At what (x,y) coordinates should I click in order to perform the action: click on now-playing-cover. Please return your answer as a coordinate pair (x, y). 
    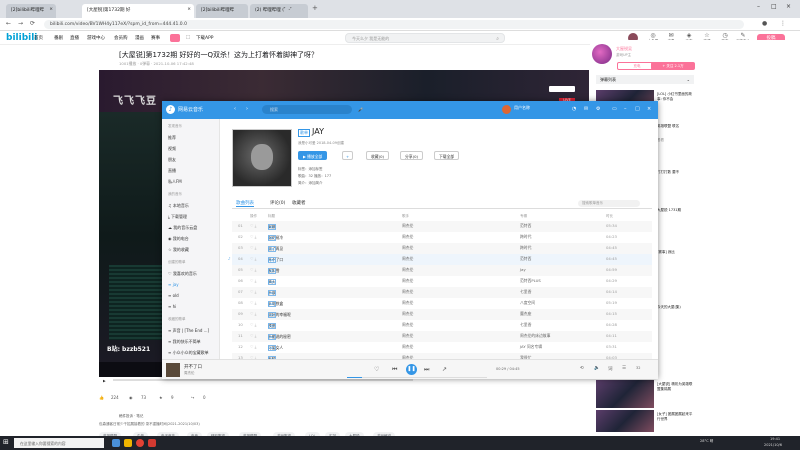
    Looking at the image, I should click on (173, 370).